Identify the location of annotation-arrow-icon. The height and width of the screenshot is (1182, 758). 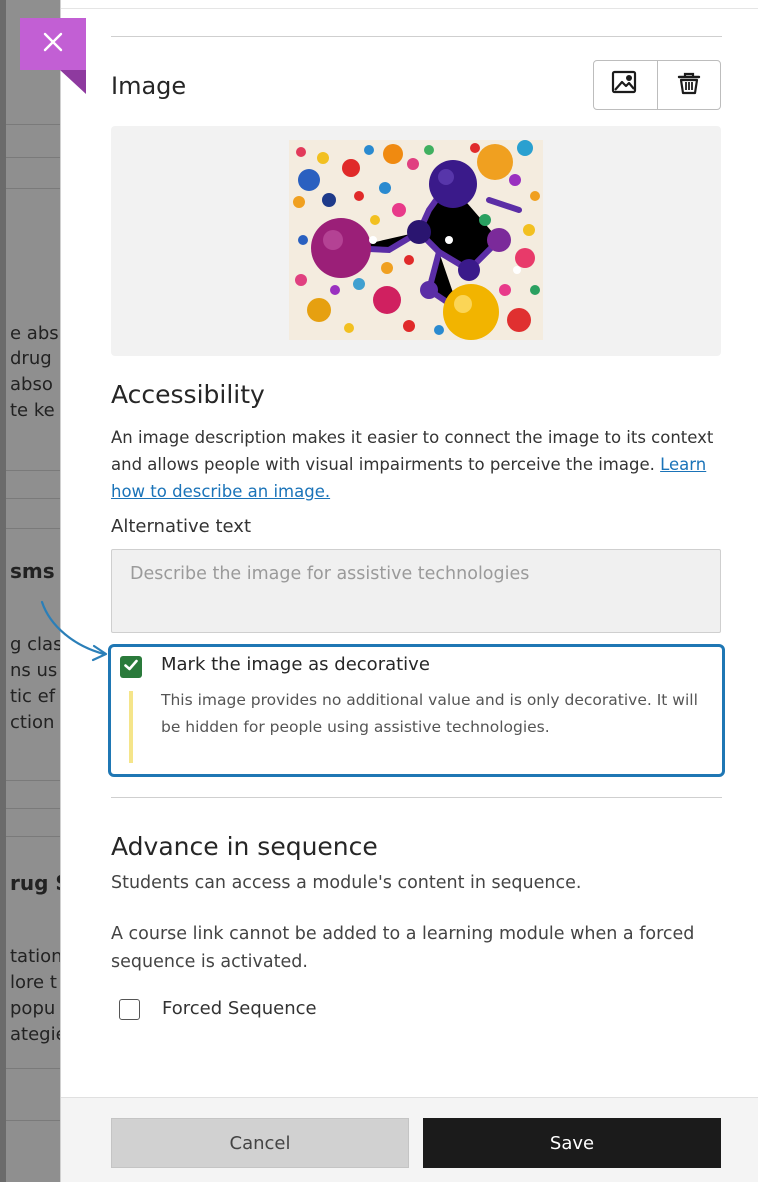
(74, 631).